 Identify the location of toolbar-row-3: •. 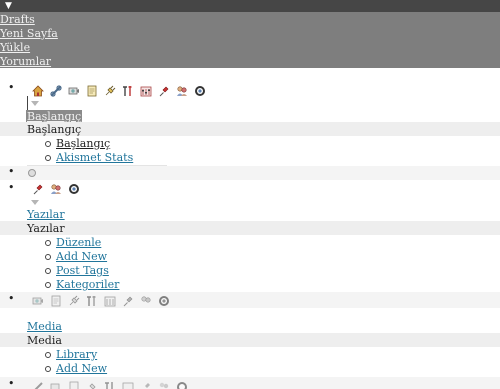
(250, 300).